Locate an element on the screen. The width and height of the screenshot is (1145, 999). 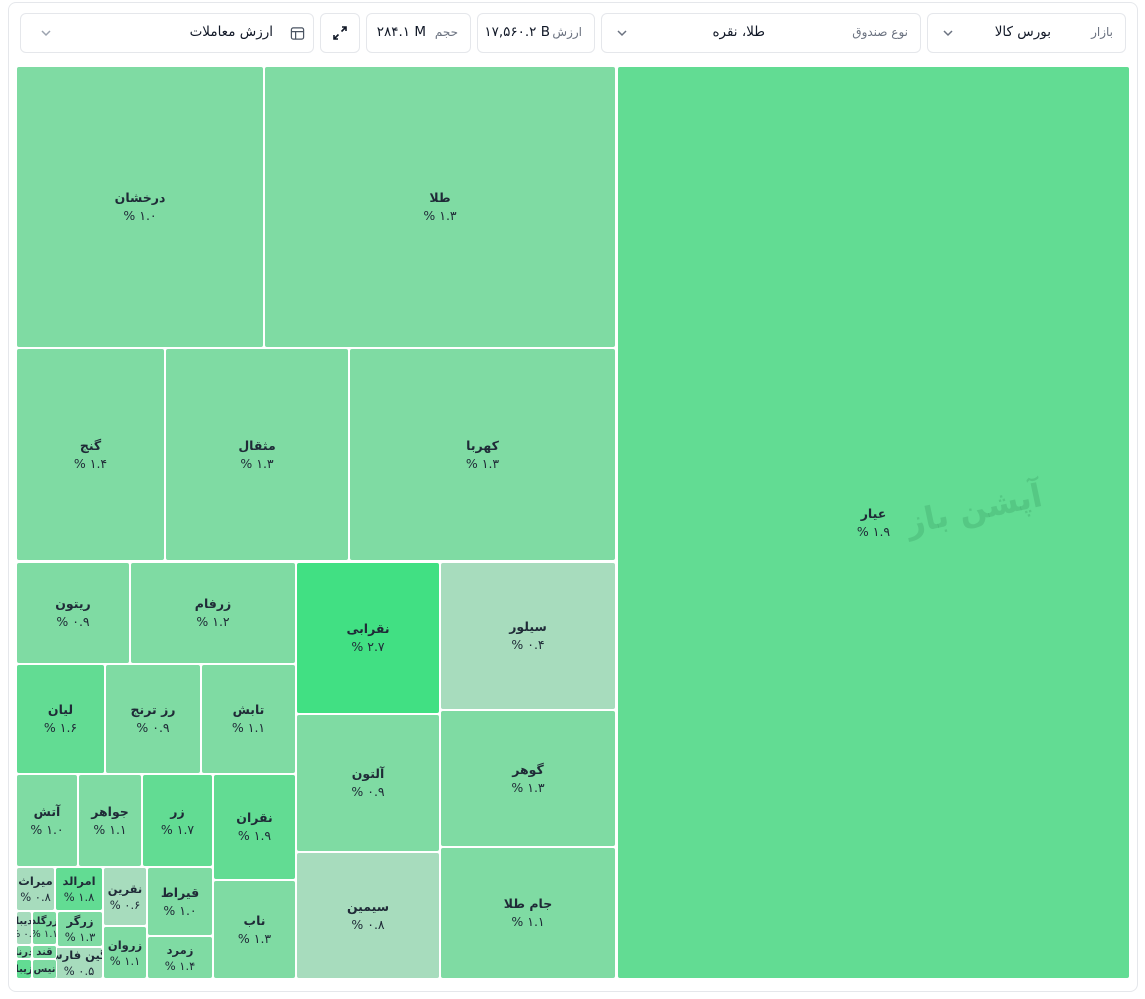
treemap-tile: سیلور ۰.۴ % is located at coordinates (528, 636).